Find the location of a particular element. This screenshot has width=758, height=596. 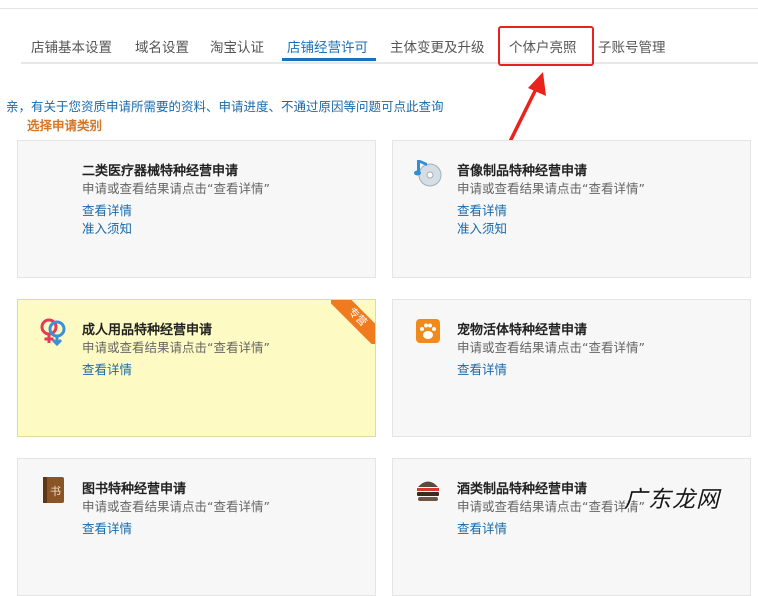

exclusive-badge: 专营 is located at coordinates (353, 322).